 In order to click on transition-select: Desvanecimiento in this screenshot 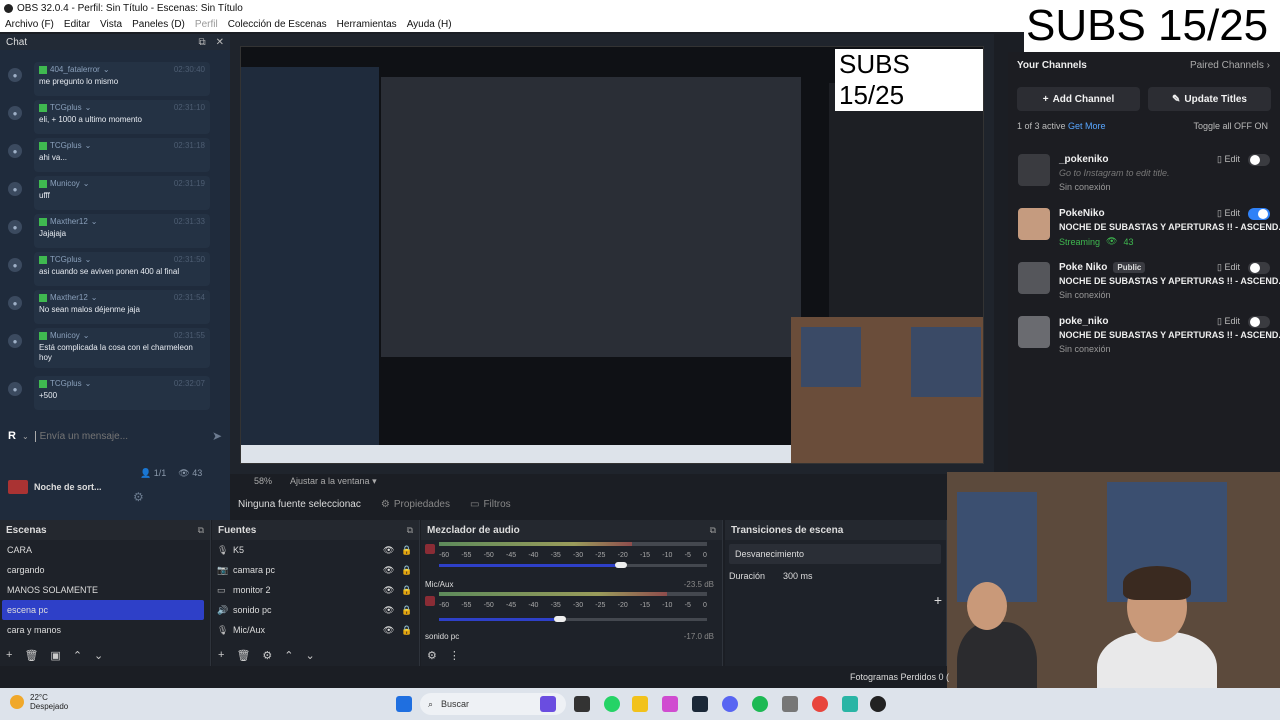, I will do `click(835, 554)`.